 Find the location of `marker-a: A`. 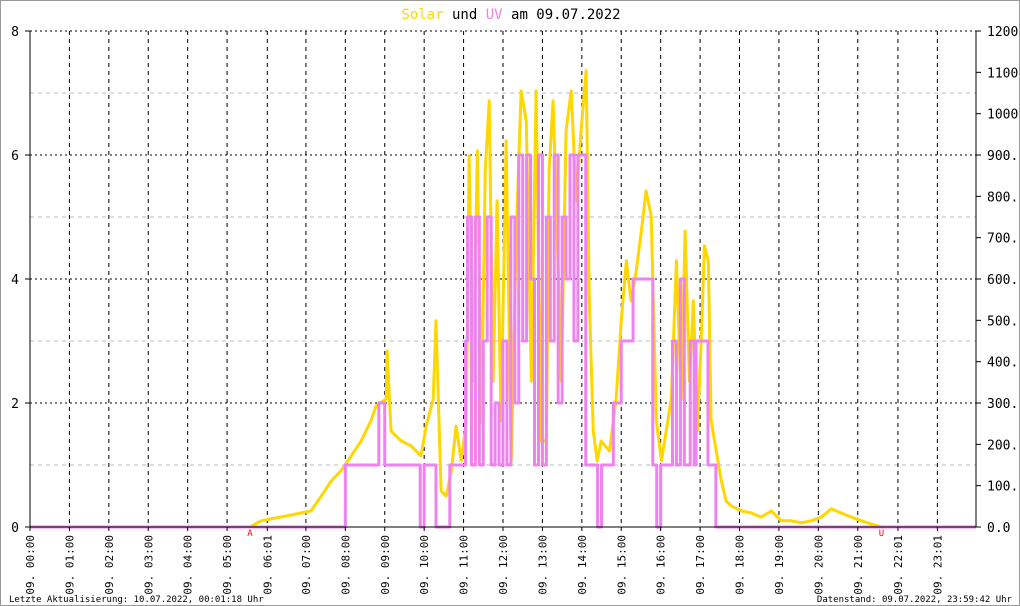

marker-a: A is located at coordinates (250, 534).